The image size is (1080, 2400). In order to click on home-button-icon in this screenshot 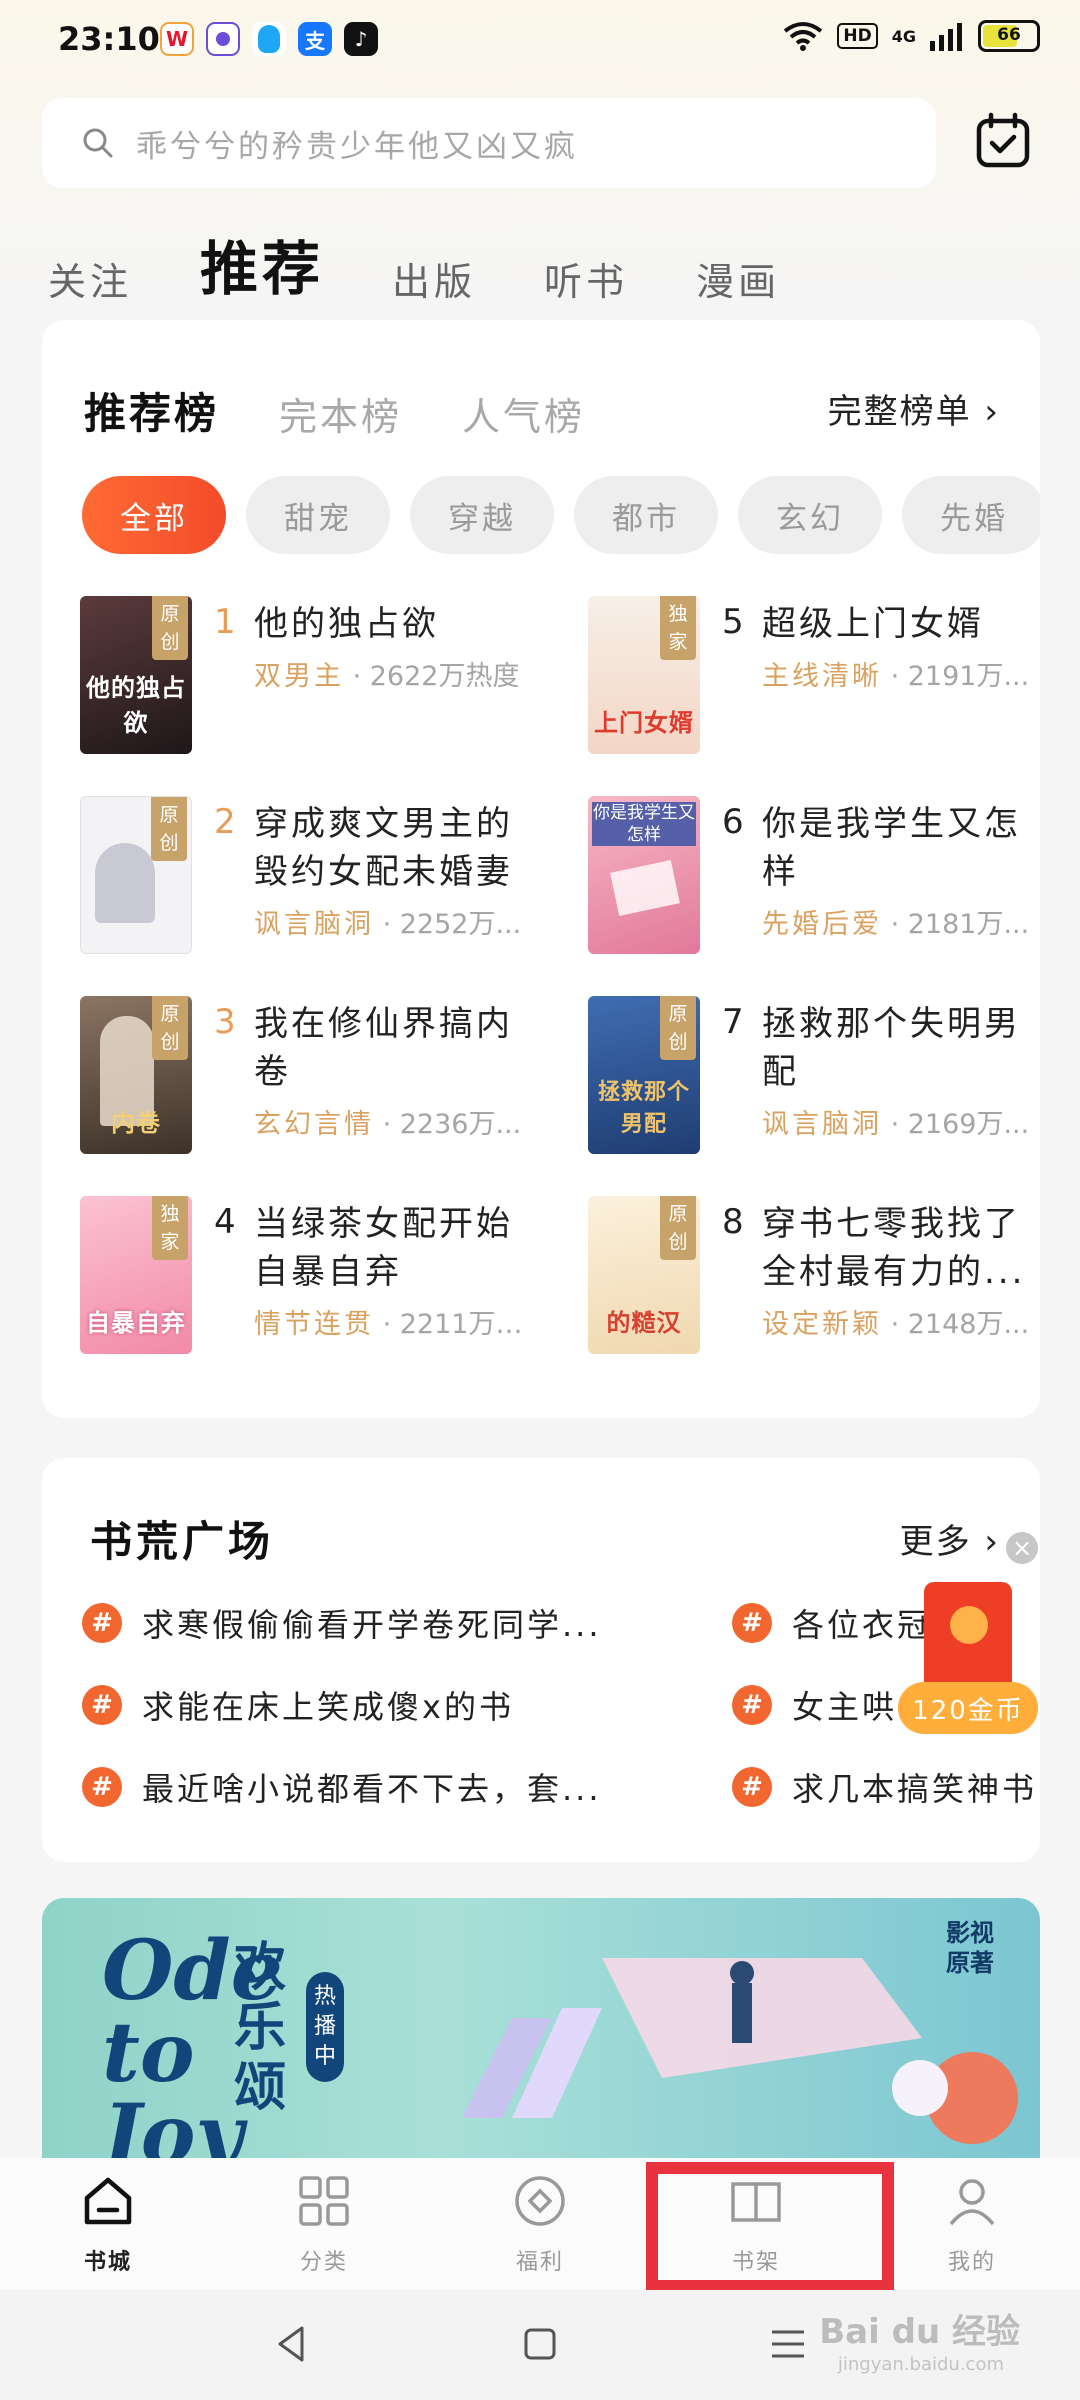, I will do `click(540, 2344)`.